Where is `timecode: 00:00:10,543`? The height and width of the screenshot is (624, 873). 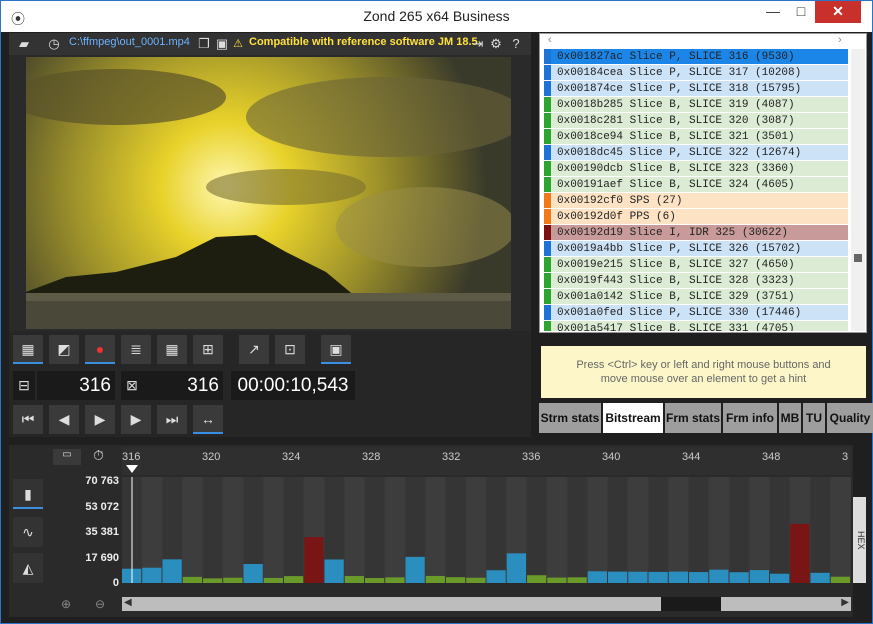
timecode: 00:00:10,543 is located at coordinates (293, 385).